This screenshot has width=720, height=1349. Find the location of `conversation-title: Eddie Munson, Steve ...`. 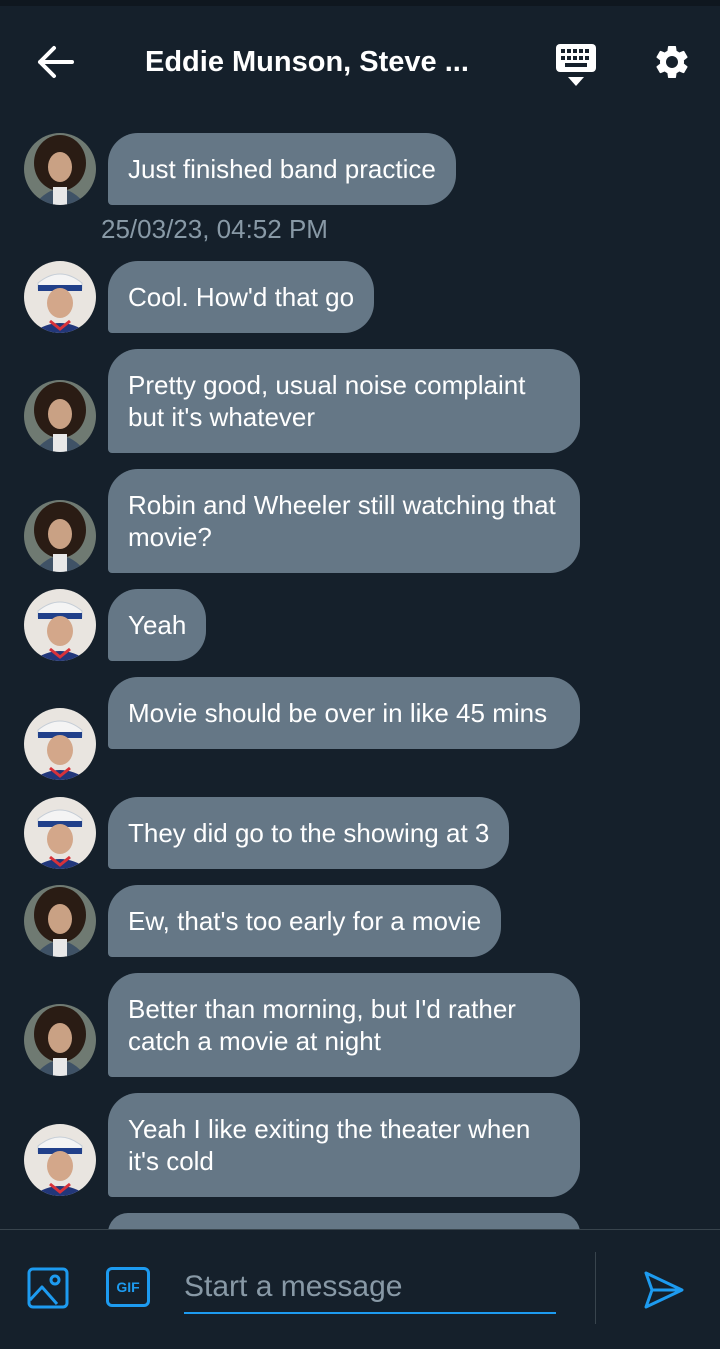

conversation-title: Eddie Munson, Steve ... is located at coordinates (335, 62).